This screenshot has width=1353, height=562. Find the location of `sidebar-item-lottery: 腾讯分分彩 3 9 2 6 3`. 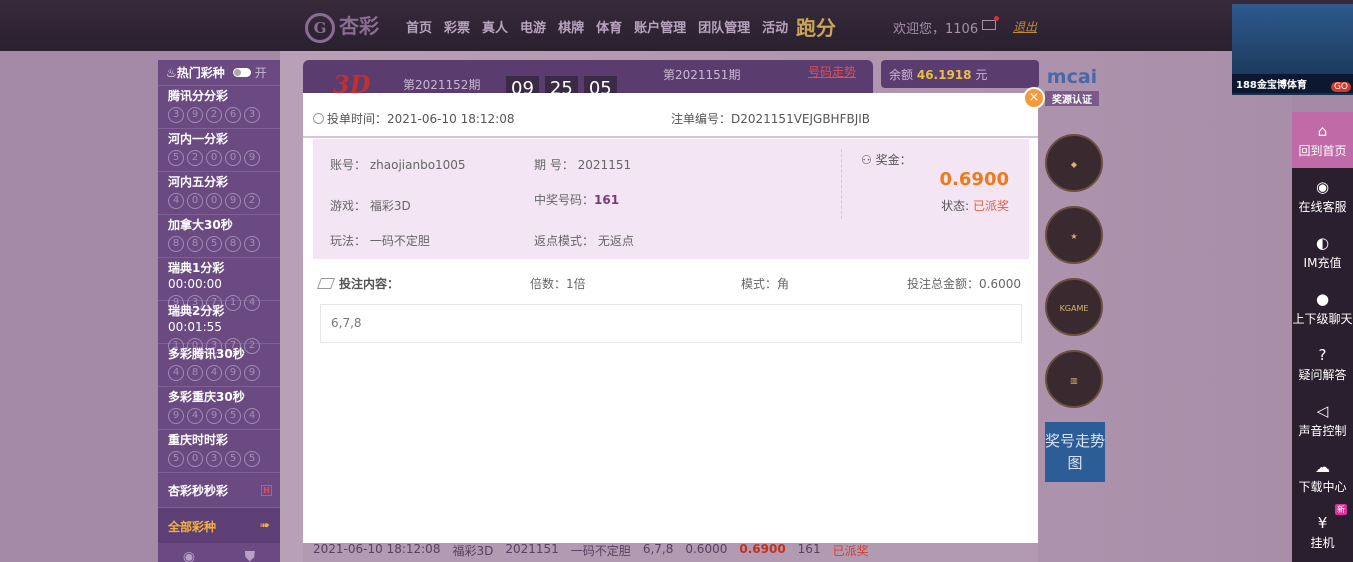

sidebar-item-lottery: 腾讯分分彩 3 9 2 6 3 is located at coordinates (219, 107).